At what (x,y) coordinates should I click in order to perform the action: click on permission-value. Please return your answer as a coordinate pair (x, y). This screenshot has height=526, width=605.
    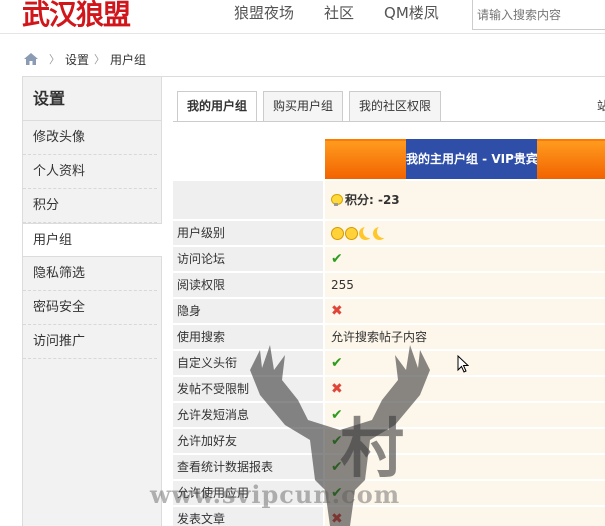
    Looking at the image, I should click on (465, 233).